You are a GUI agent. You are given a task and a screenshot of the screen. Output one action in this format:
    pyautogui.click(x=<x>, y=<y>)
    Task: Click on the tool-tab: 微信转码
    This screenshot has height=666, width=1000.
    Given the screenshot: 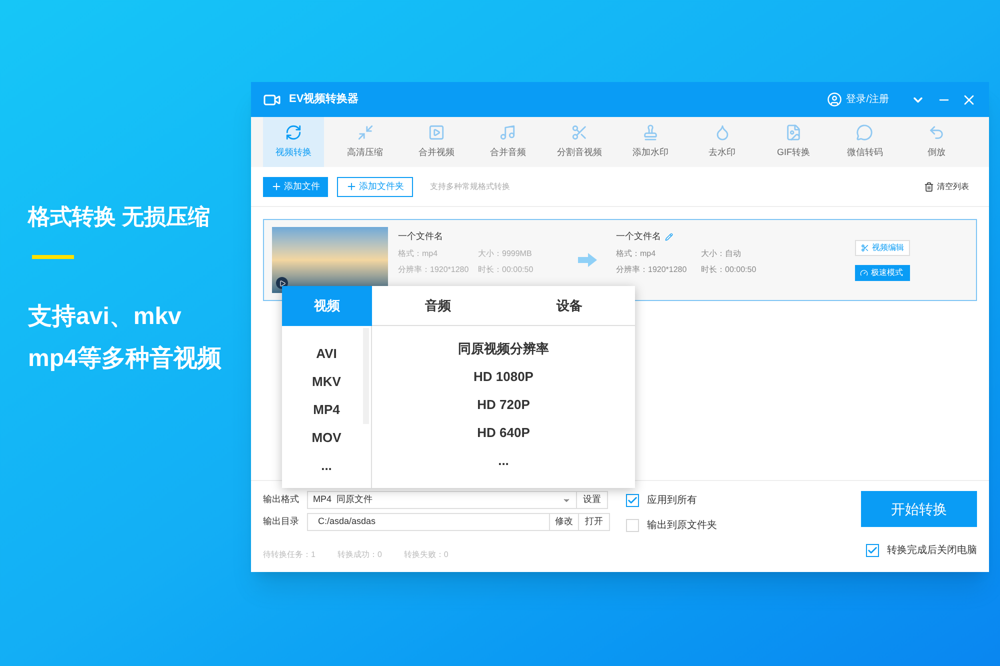 What is the action you would take?
    pyautogui.click(x=865, y=142)
    